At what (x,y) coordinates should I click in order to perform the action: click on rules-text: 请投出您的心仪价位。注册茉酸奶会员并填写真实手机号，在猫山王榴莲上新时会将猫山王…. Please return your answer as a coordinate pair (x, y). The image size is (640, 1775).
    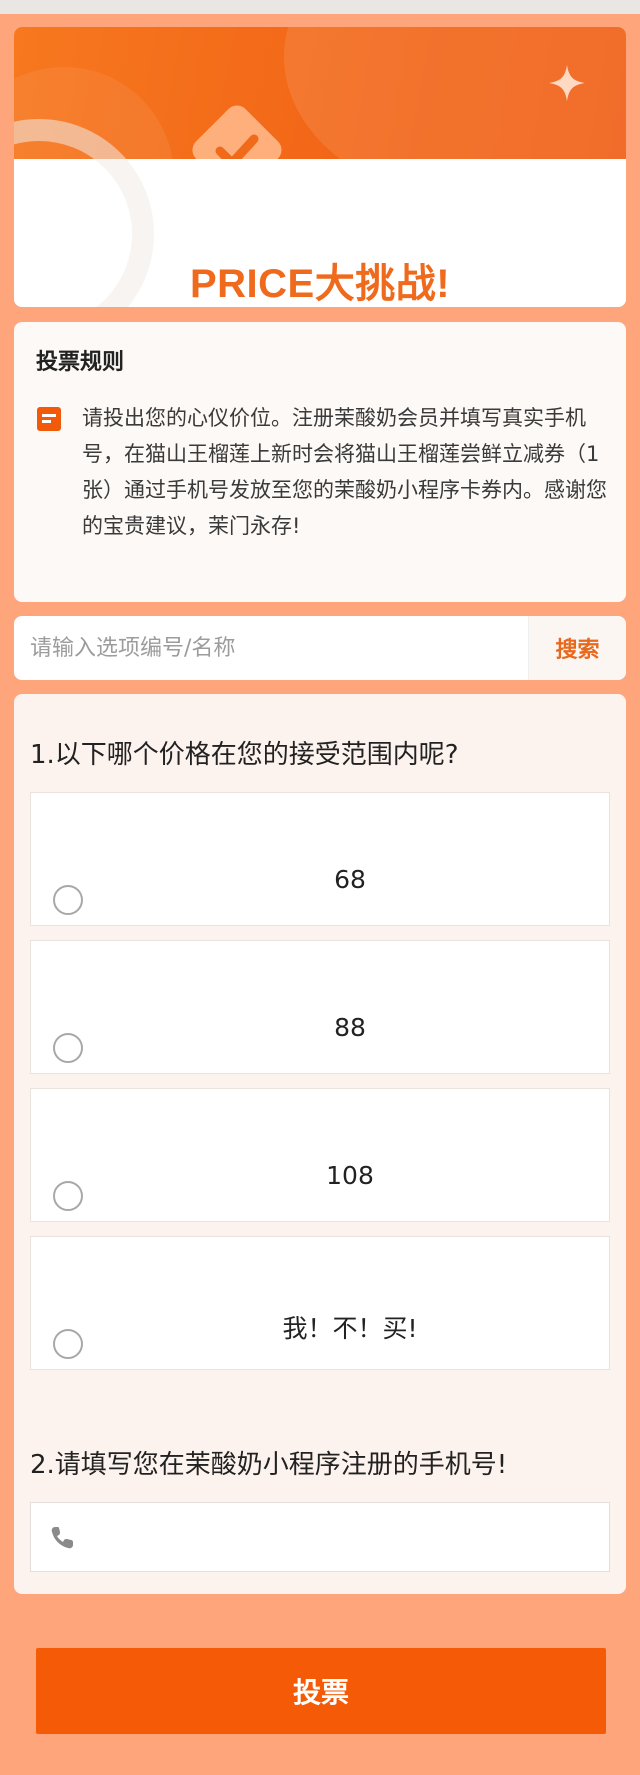
    Looking at the image, I should click on (344, 472).